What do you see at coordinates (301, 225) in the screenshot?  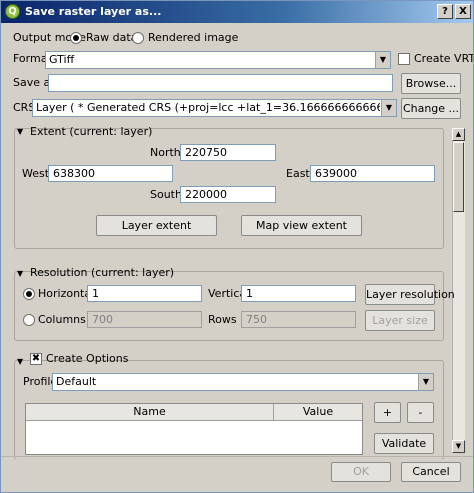 I see `map-view-extent-button: Map view extent` at bounding box center [301, 225].